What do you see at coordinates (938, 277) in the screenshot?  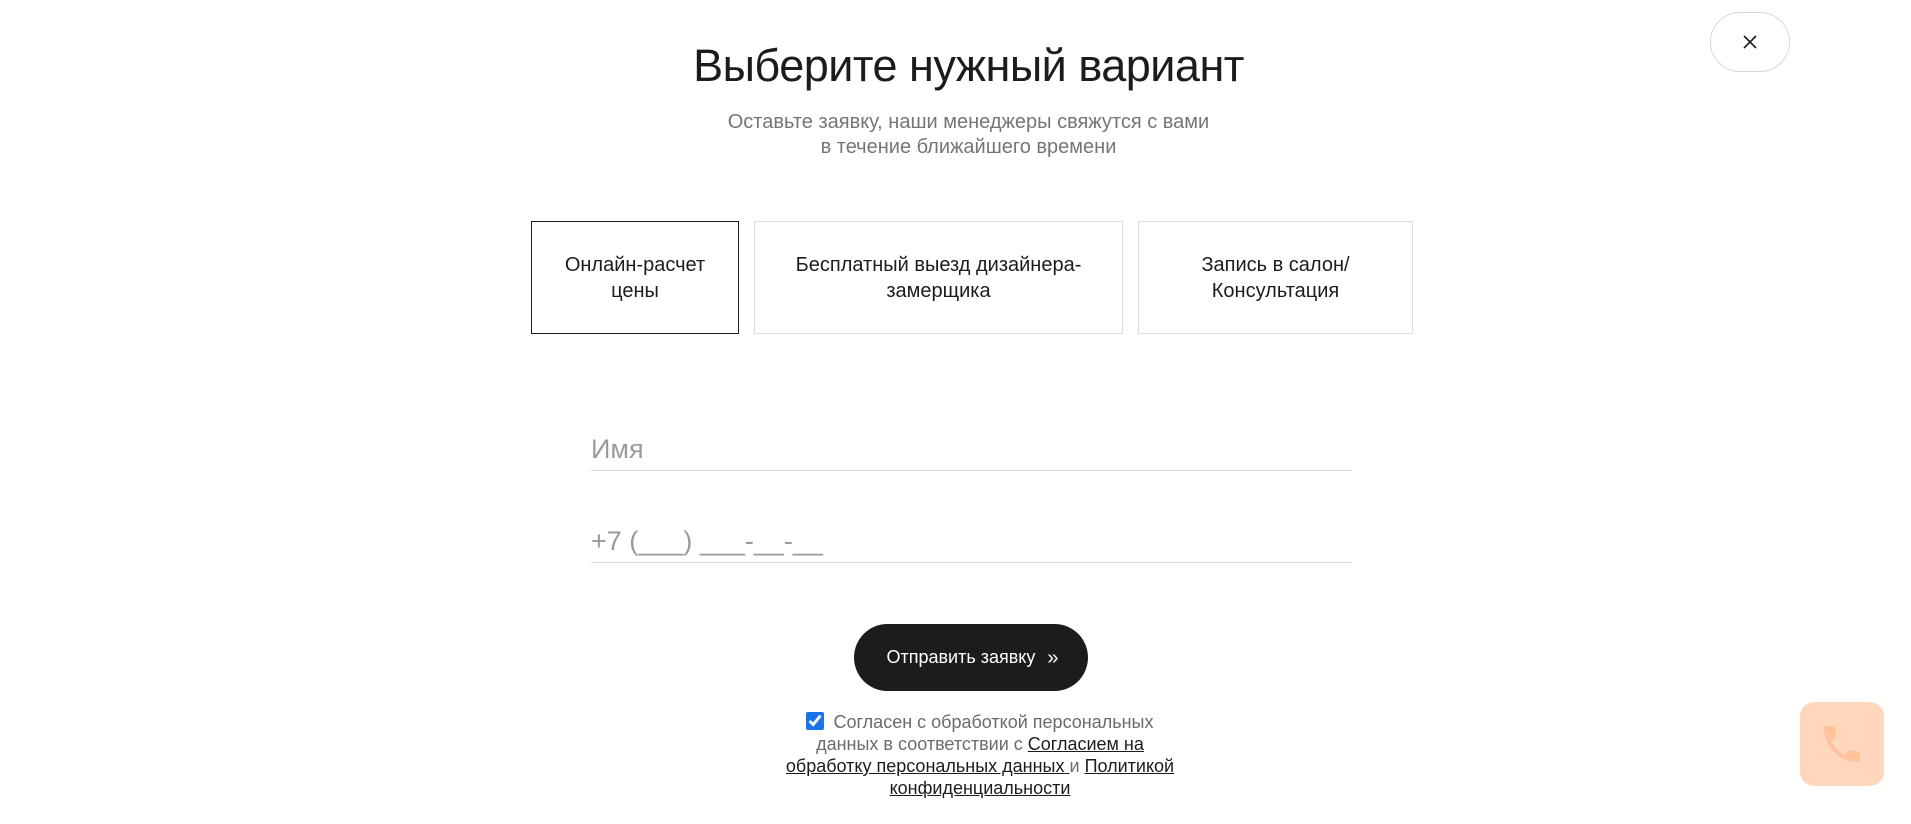 I see `tab-free-designer-visit: Бесплатный выезд дизайнера- замерщика` at bounding box center [938, 277].